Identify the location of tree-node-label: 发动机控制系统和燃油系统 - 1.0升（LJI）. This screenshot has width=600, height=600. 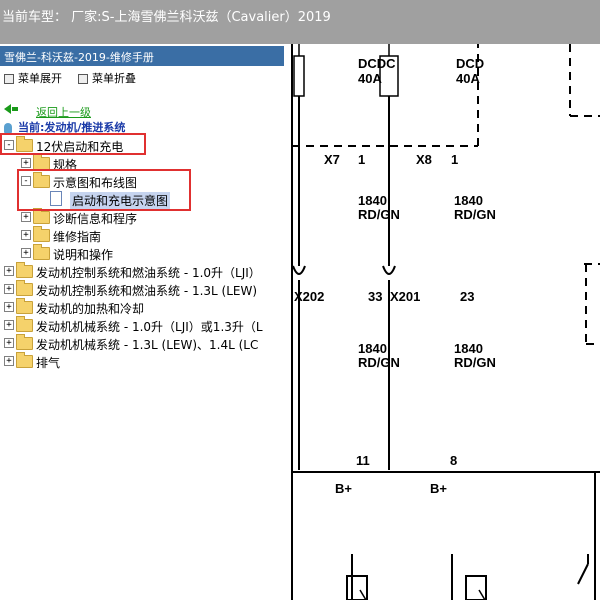
(148, 273).